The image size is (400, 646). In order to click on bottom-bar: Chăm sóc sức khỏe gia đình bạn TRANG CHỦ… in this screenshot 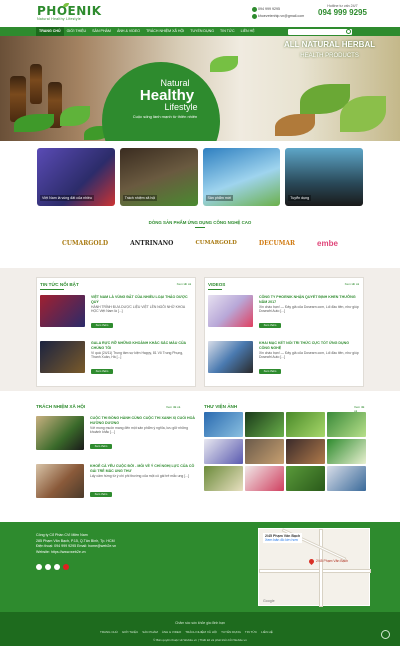, I will do `click(200, 629)`.